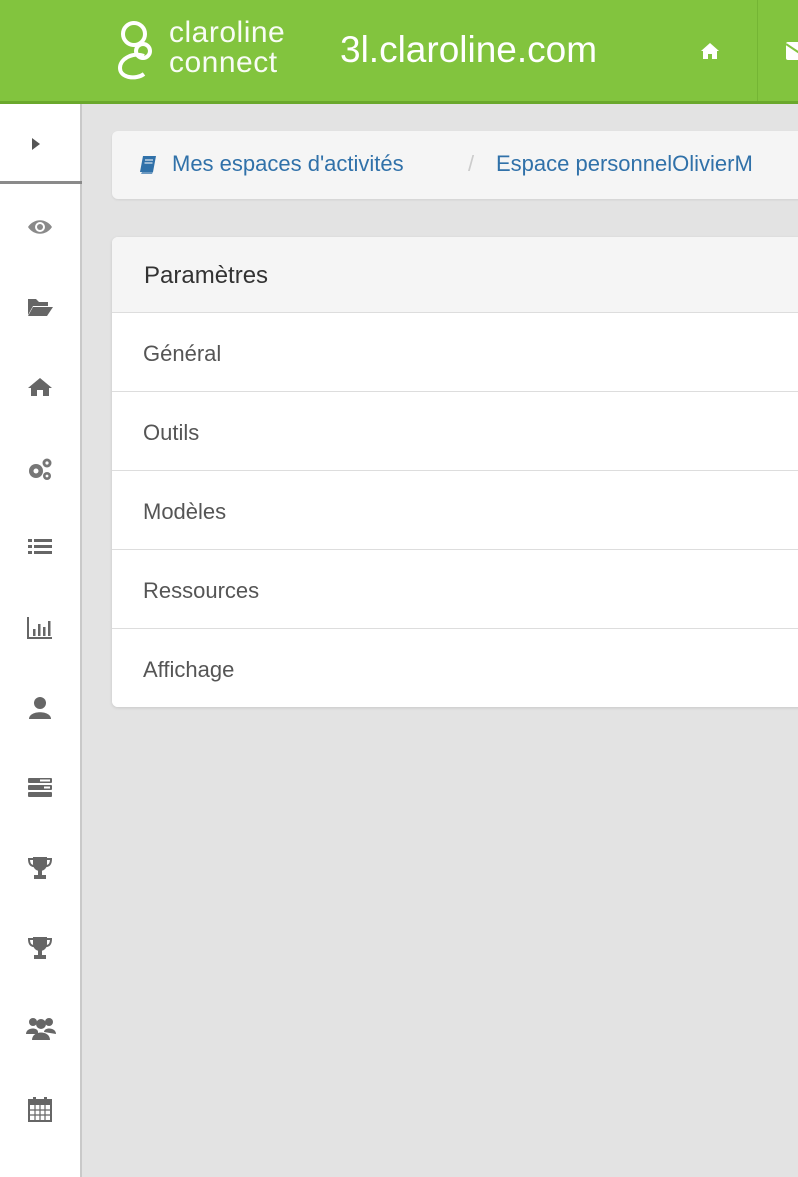 This screenshot has width=798, height=1177. What do you see at coordinates (455, 275) in the screenshot?
I see `settings-panel-heading: Paramètres` at bounding box center [455, 275].